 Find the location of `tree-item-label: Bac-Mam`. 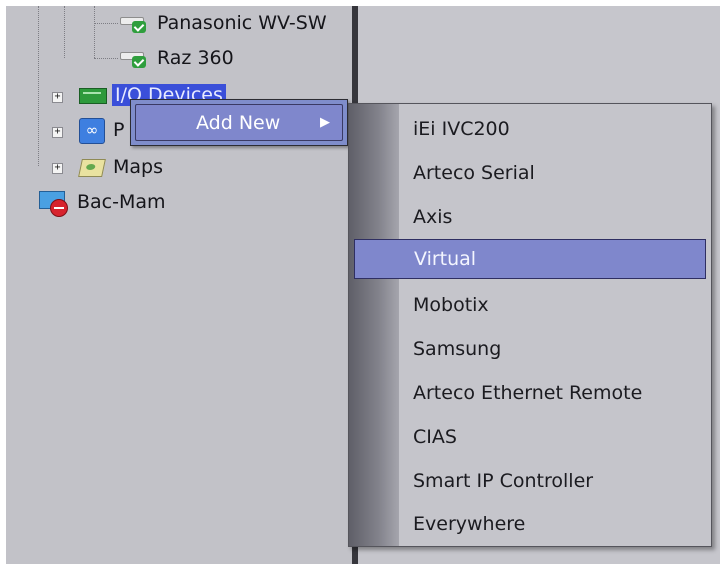

tree-item-label: Bac-Mam is located at coordinates (121, 202).